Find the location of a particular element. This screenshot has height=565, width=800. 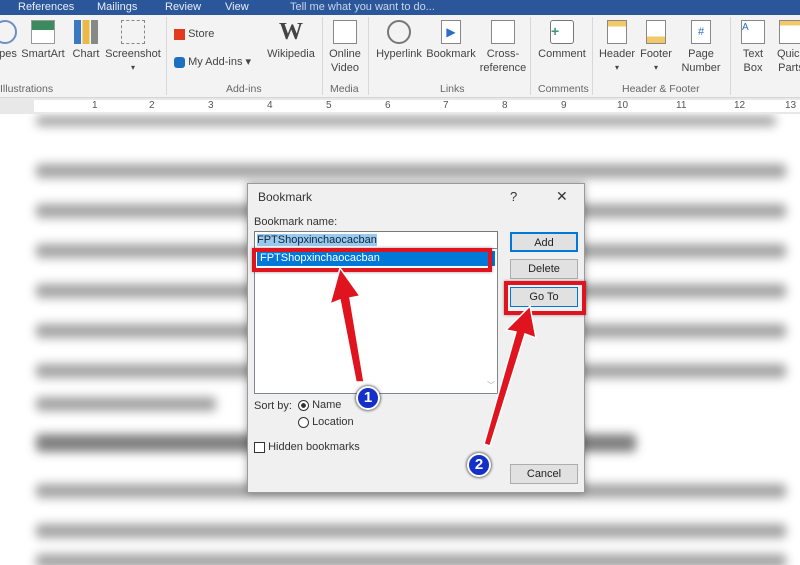

step-1-badge: 1 is located at coordinates (368, 398).